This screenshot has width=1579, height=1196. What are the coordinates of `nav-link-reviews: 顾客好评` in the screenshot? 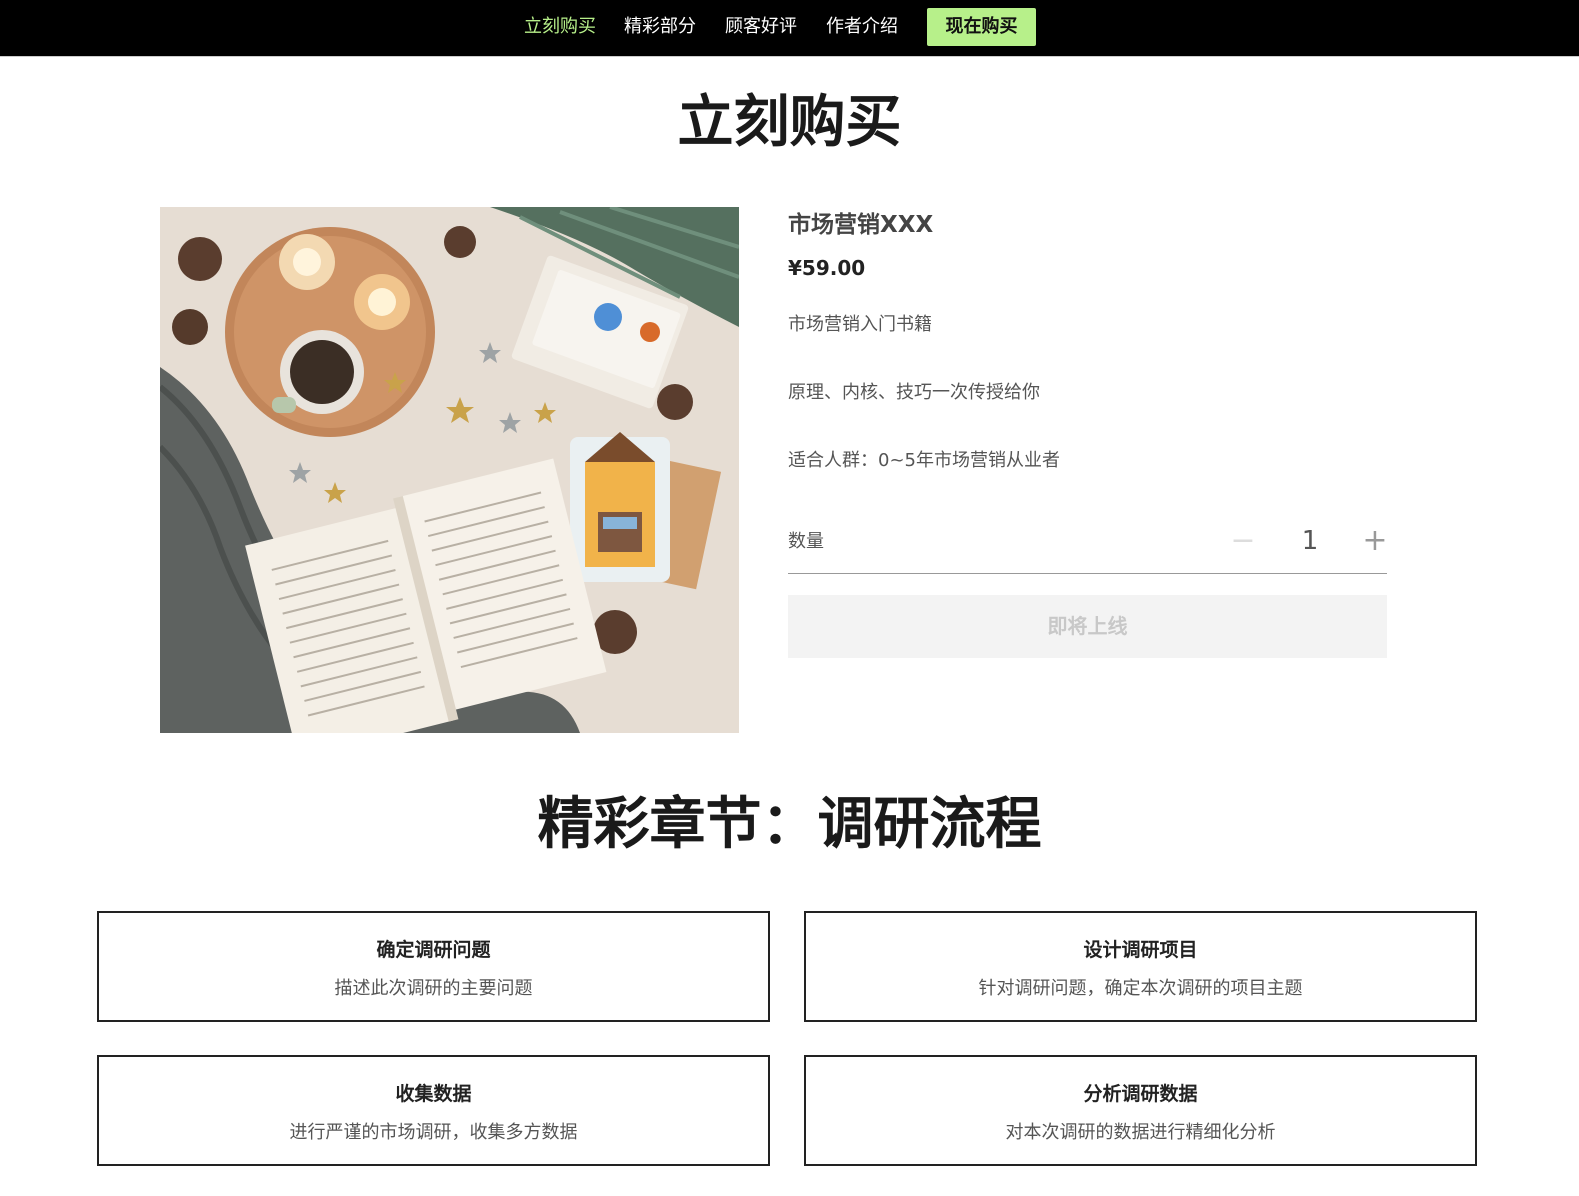 It's located at (761, 27).